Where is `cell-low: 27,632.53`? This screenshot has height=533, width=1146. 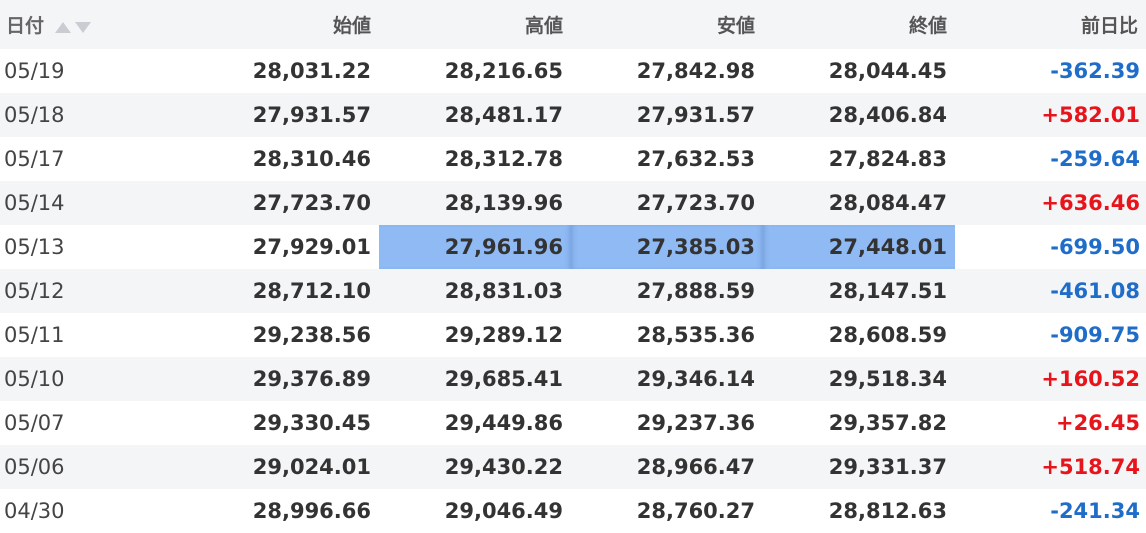
cell-low: 27,632.53 is located at coordinates (695, 159).